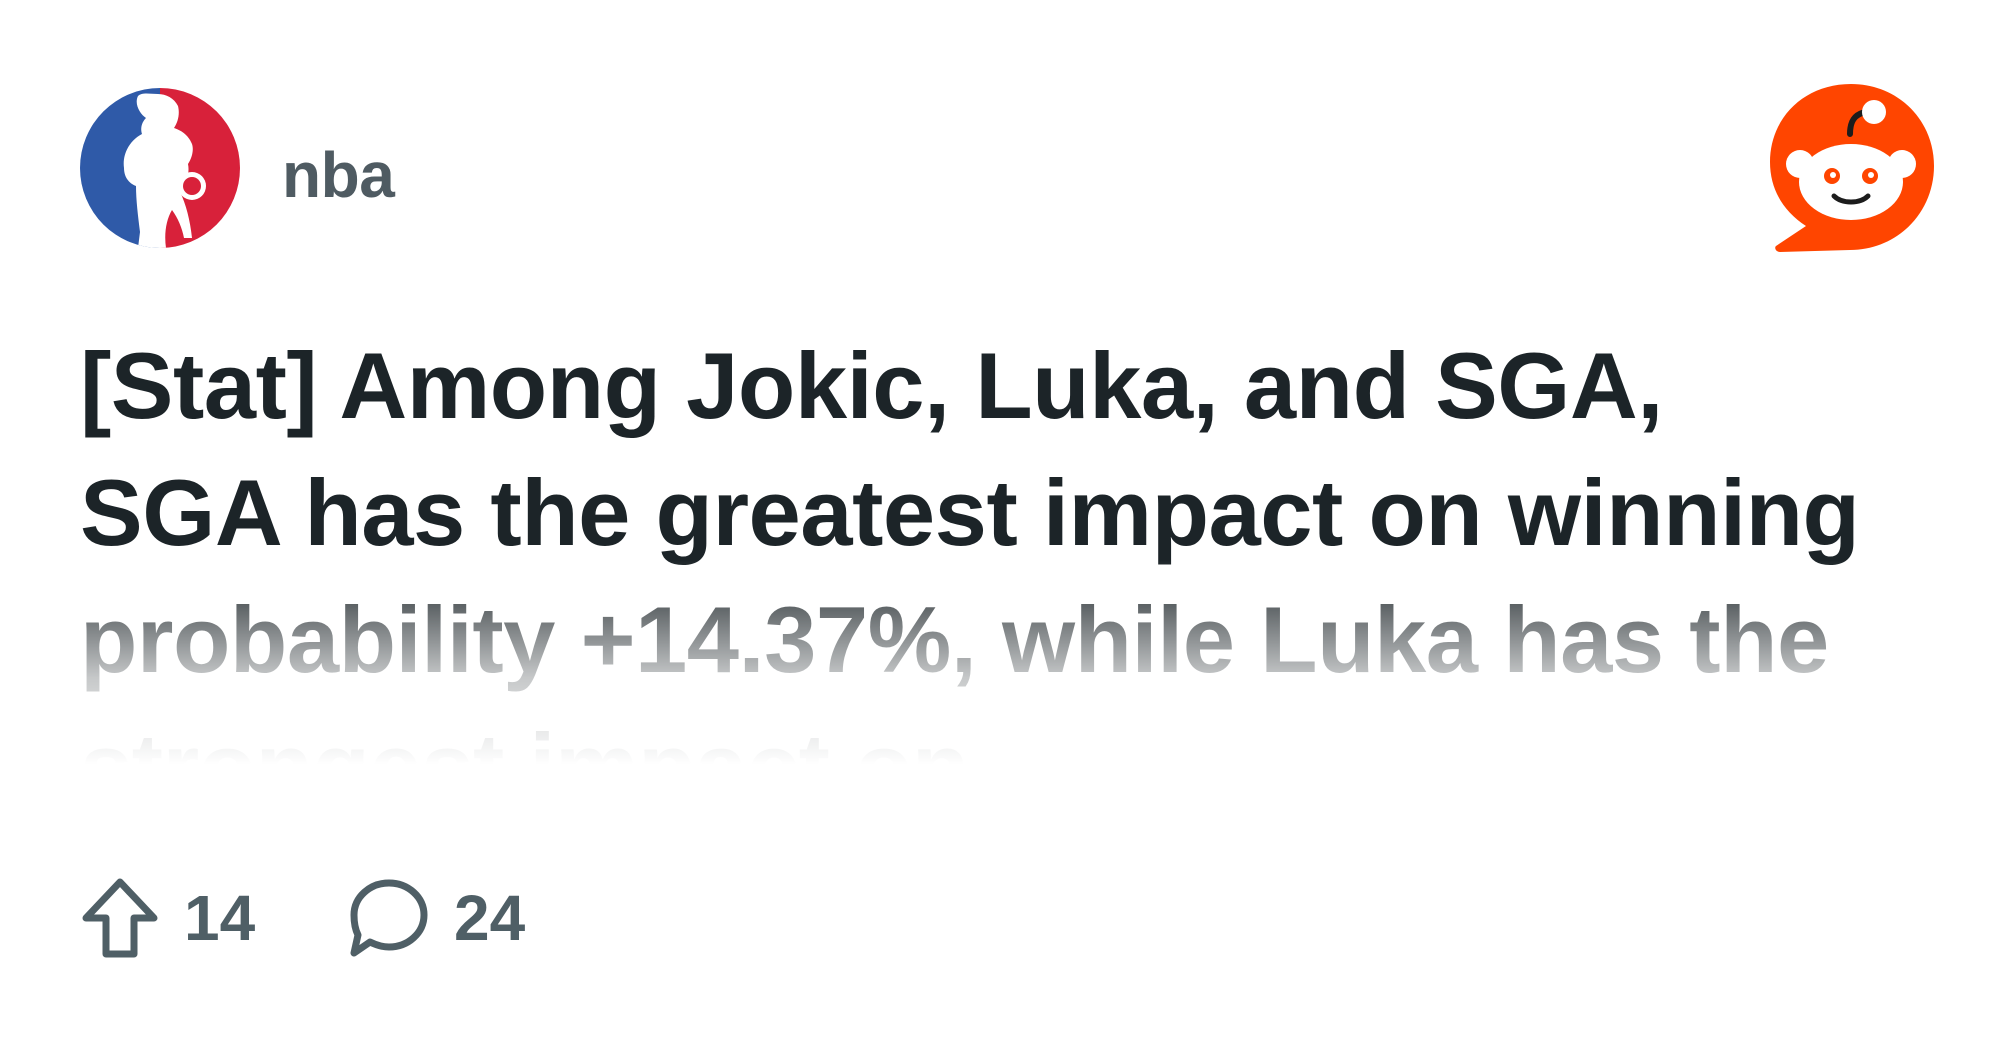  What do you see at coordinates (338, 175) in the screenshot?
I see `subreddit-name: nba` at bounding box center [338, 175].